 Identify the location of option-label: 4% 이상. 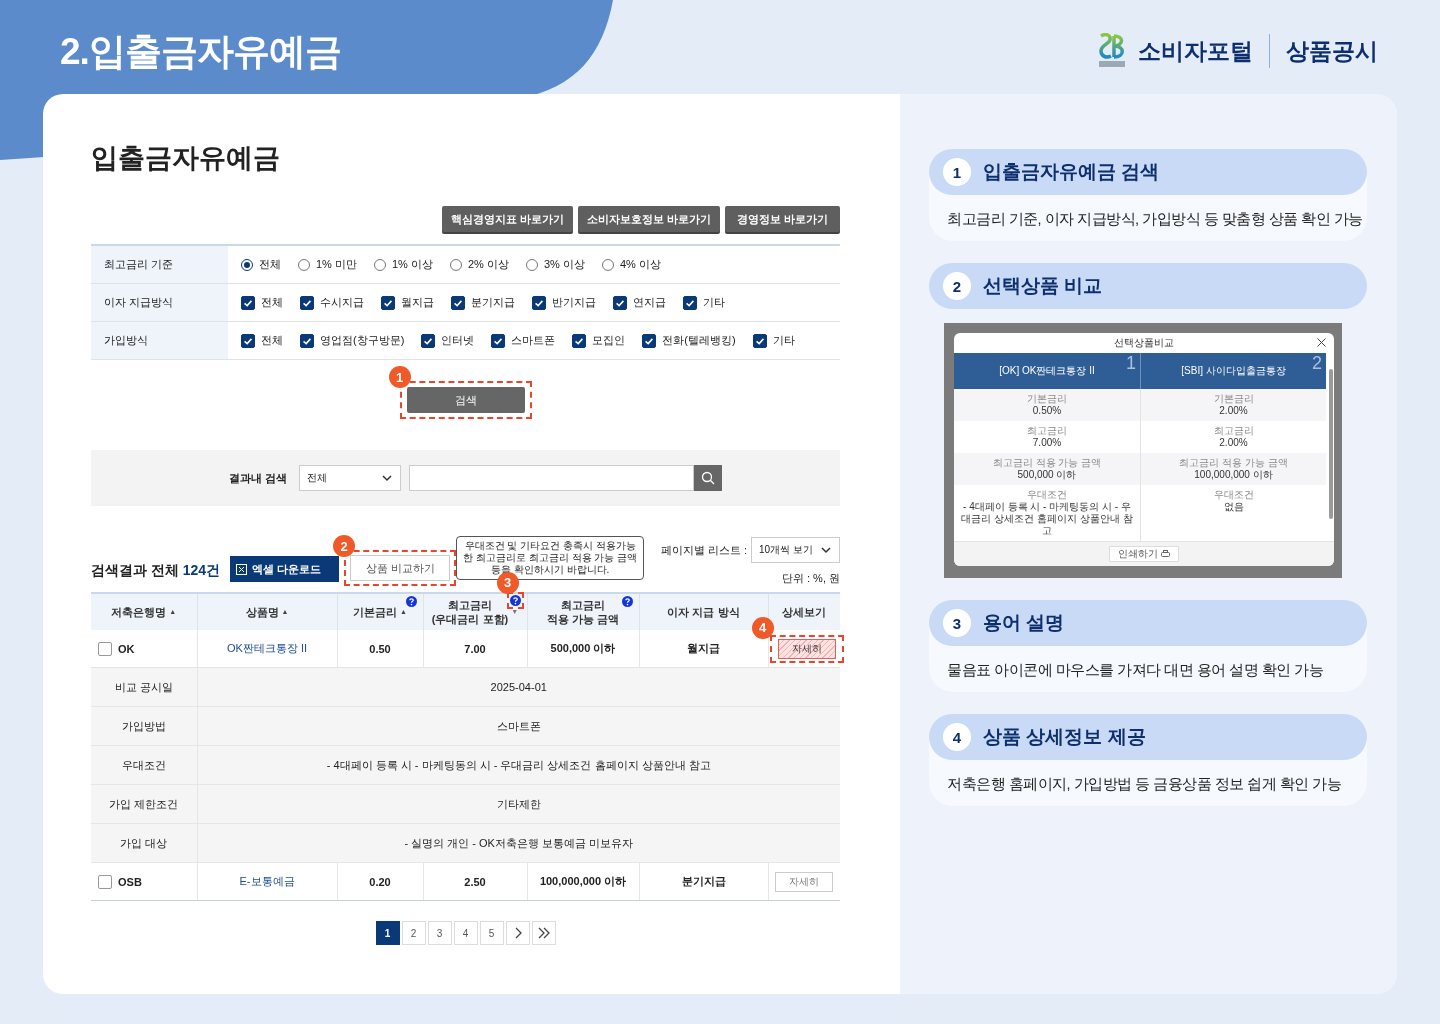
(640, 264).